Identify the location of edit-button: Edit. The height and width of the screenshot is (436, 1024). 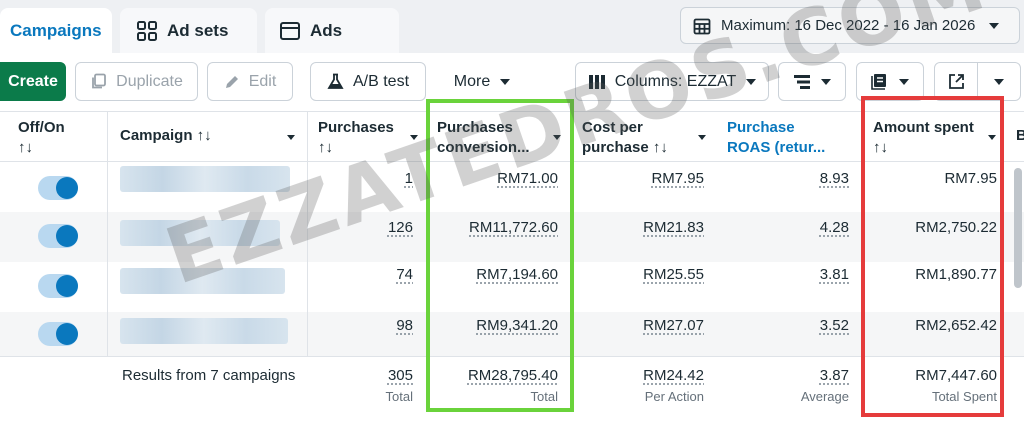
(250, 81).